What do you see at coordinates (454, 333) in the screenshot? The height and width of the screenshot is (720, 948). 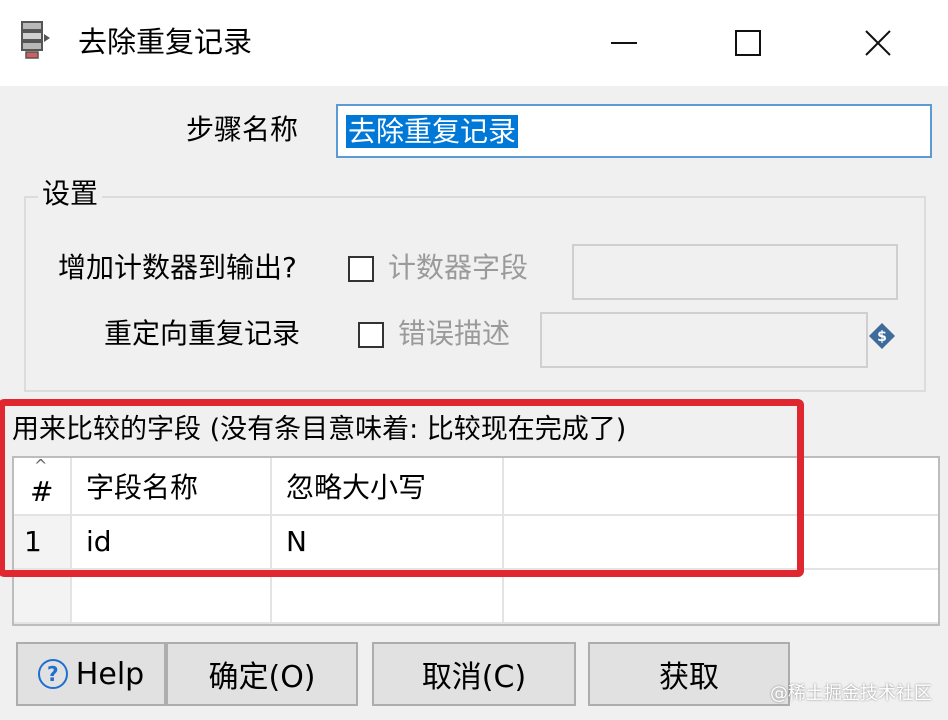 I see `error-description-label: 错误描述` at bounding box center [454, 333].